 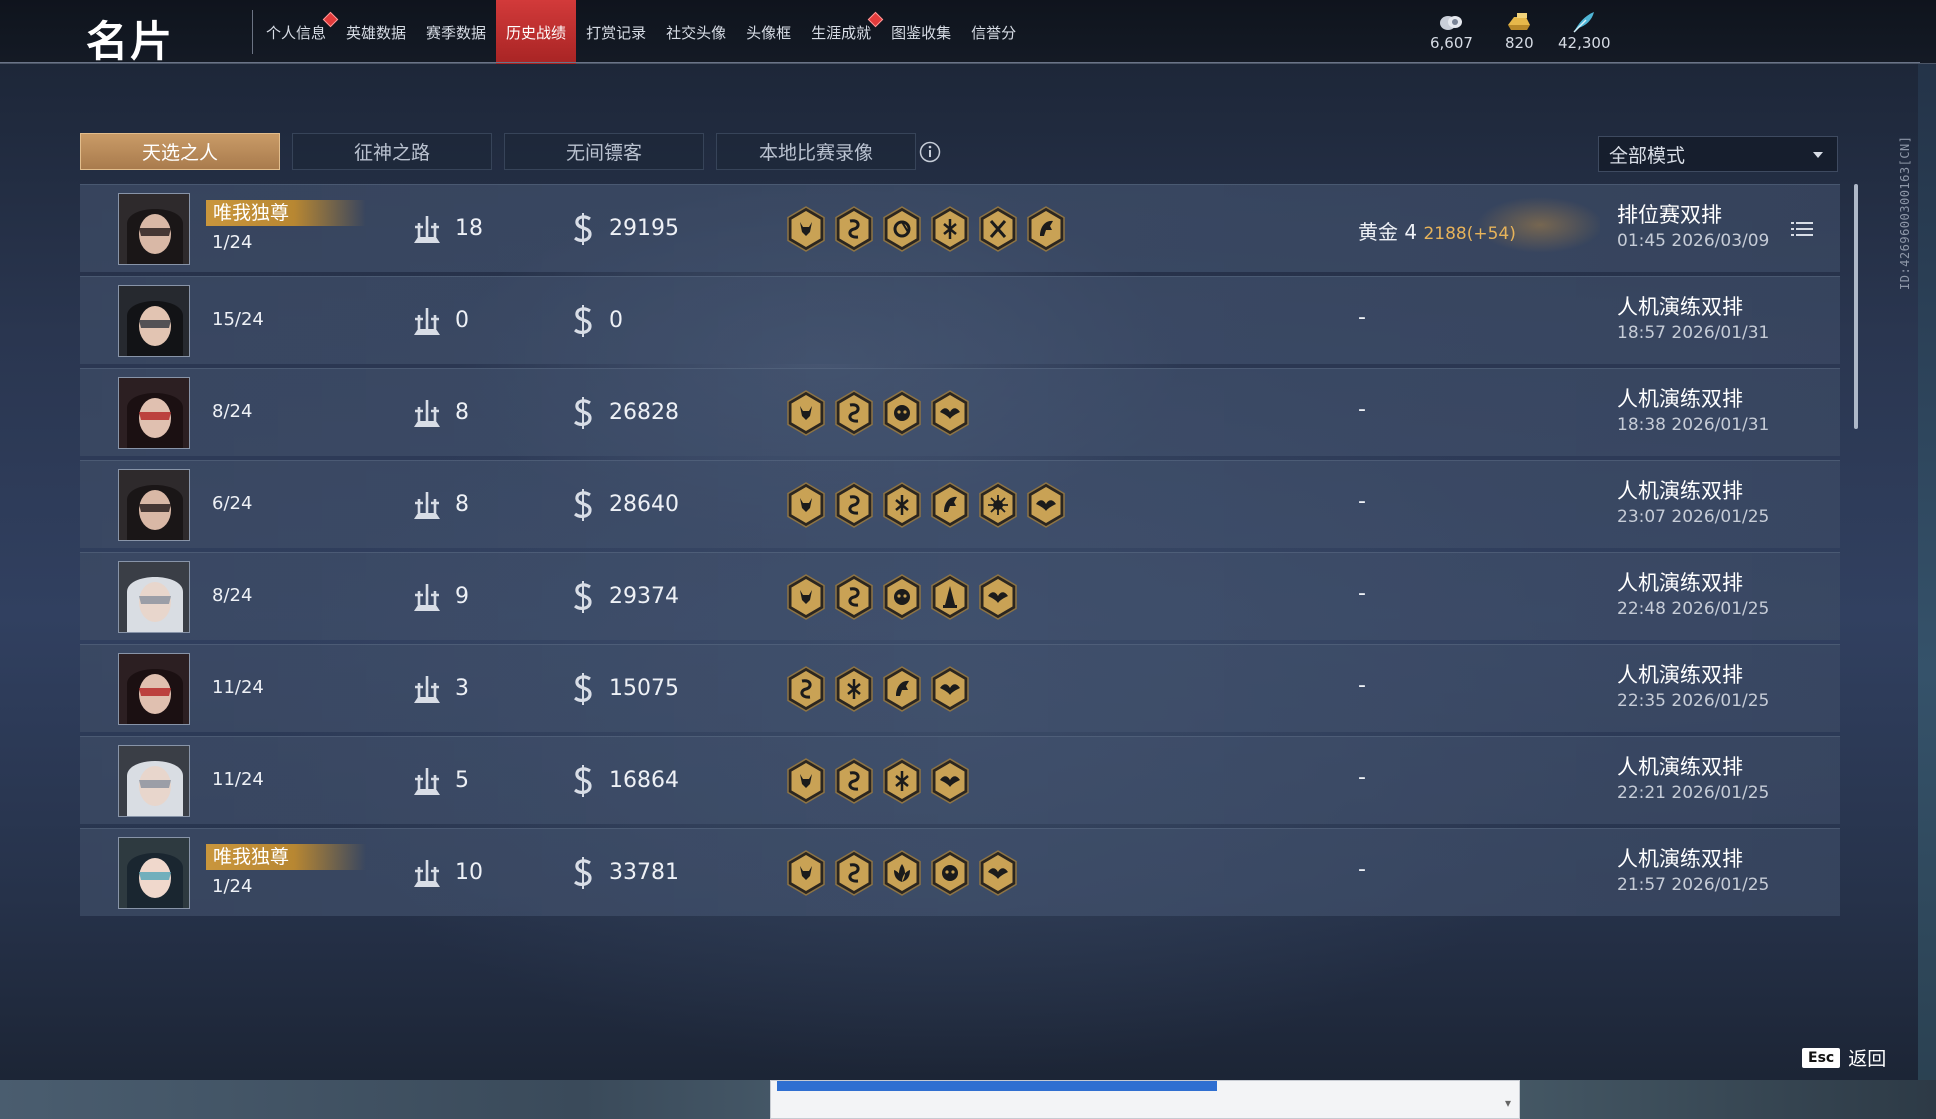 What do you see at coordinates (130, 41) in the screenshot?
I see `page-title: 名片` at bounding box center [130, 41].